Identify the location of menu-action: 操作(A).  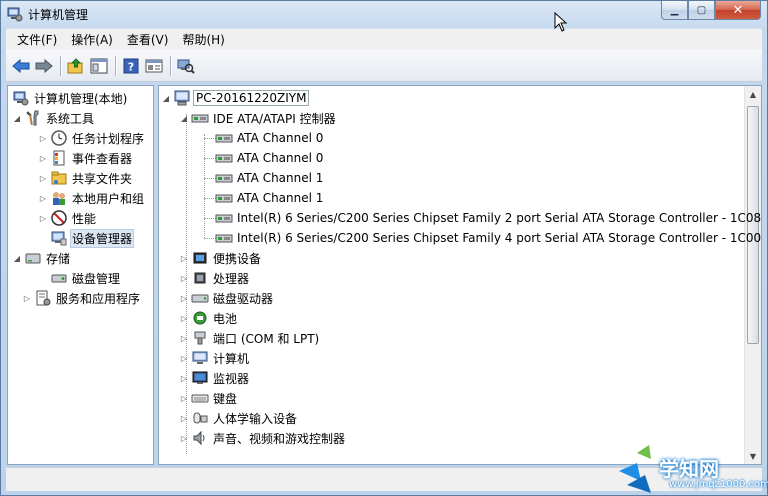
(92, 40).